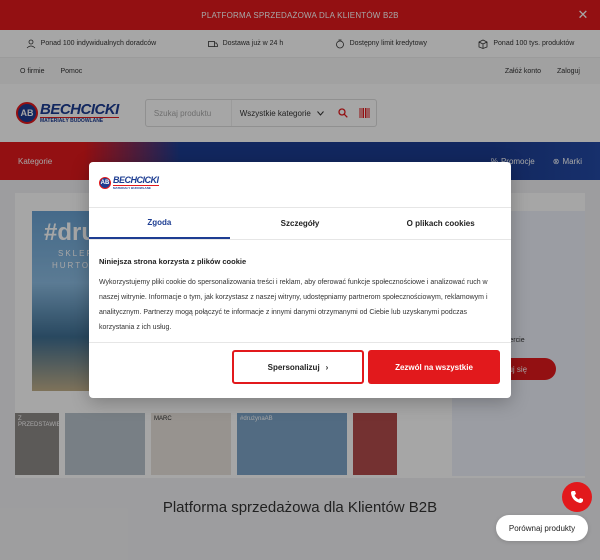 This screenshot has height=560, width=600. Describe the element at coordinates (542, 528) in the screenshot. I see `compare-products-button: Porównaj produkty` at that location.